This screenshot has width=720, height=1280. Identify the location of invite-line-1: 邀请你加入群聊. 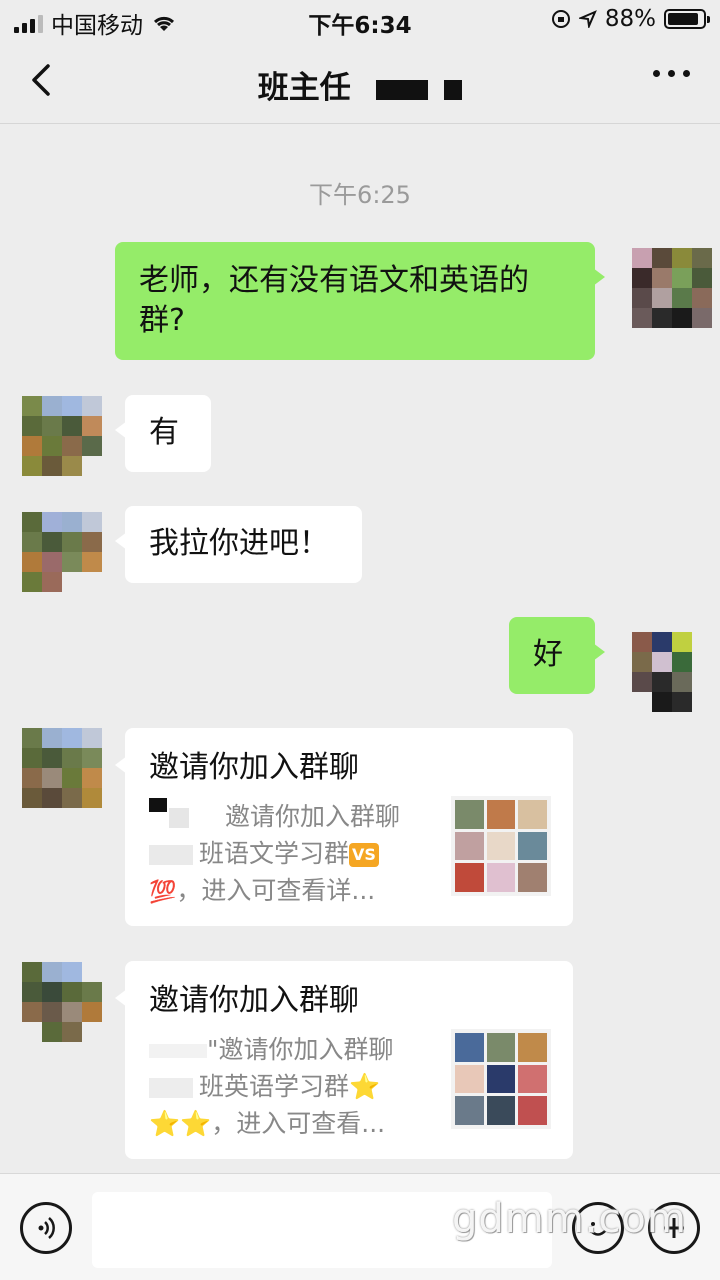
(313, 816).